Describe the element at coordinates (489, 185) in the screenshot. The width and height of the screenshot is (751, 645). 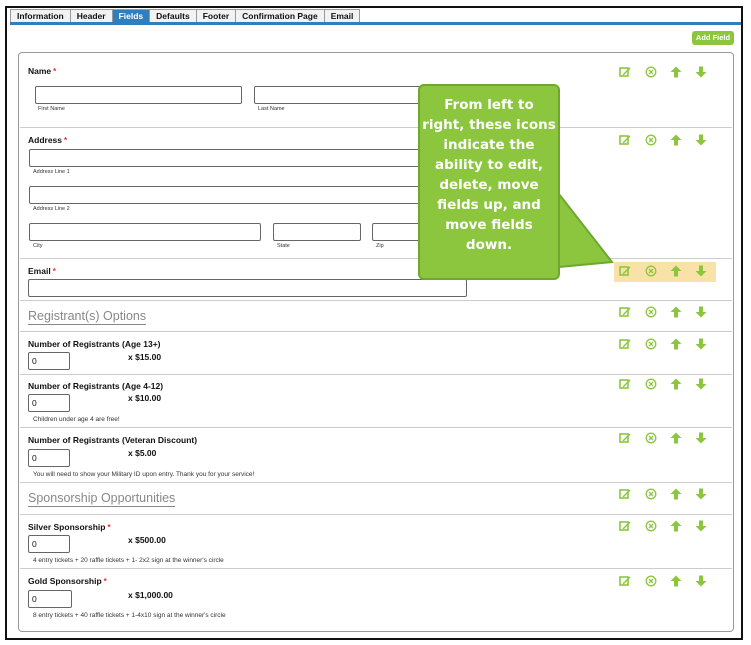
I see `callout-line: delete, move` at that location.